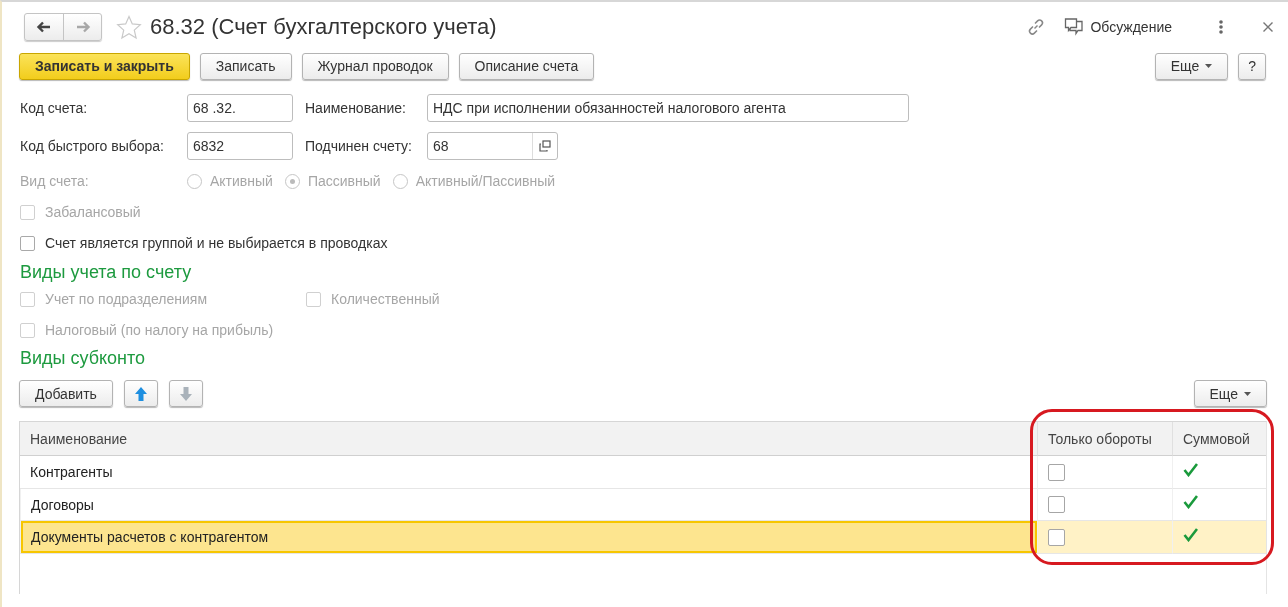 The width and height of the screenshot is (1288, 607). Describe the element at coordinates (1221, 27) in the screenshot. I see `more-vertical-icon` at that location.